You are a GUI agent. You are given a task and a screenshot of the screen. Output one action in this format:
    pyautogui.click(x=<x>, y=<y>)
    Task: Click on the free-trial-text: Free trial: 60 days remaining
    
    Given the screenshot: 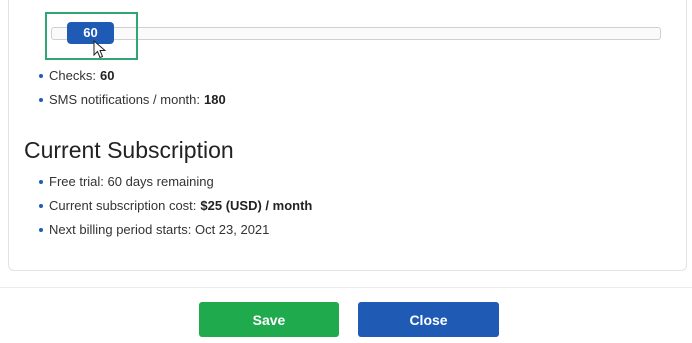 What is the action you would take?
    pyautogui.click(x=131, y=181)
    